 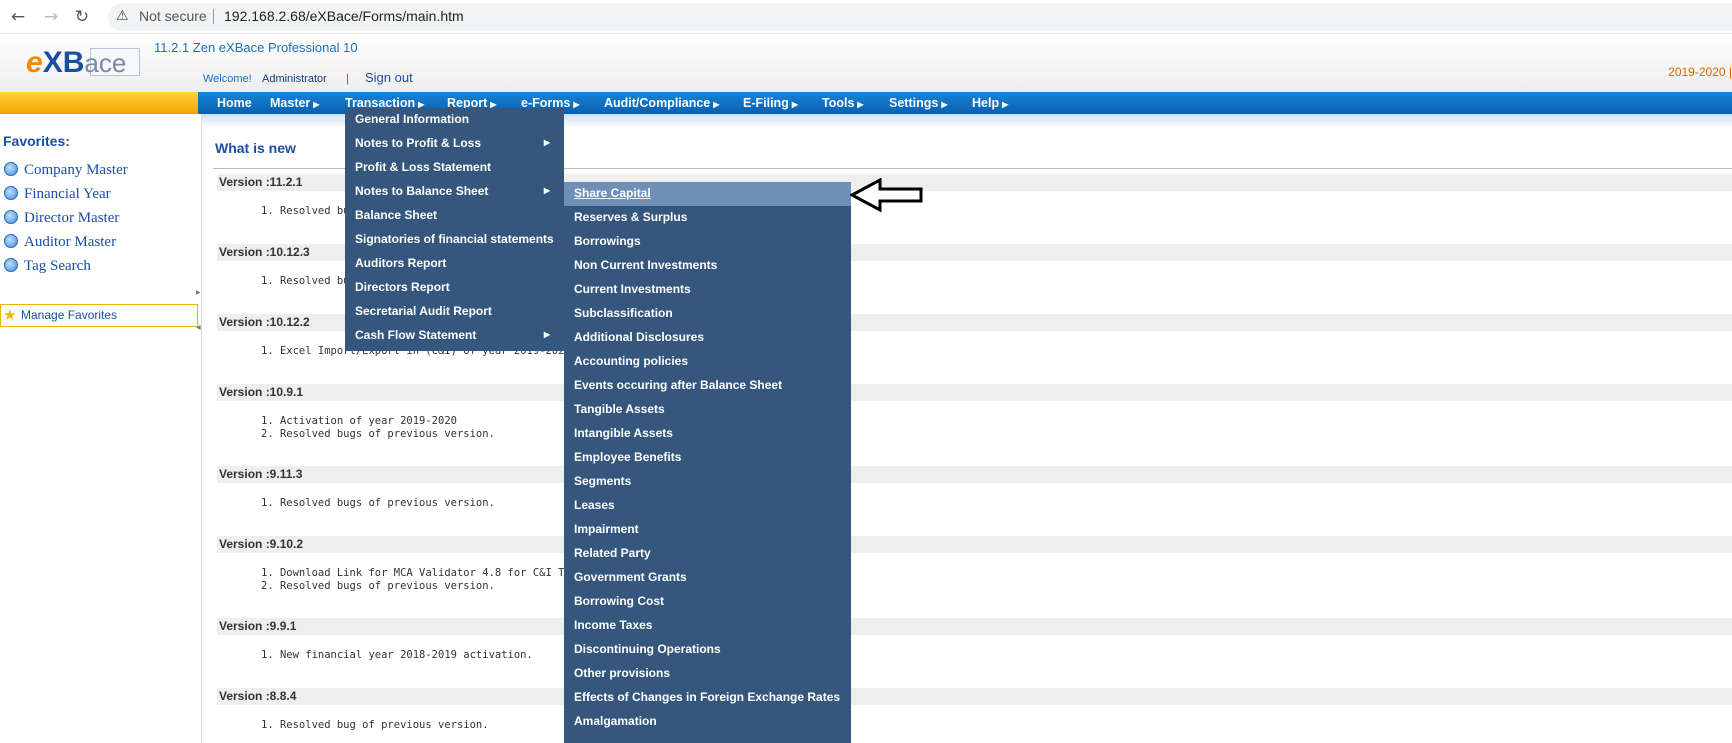 I want to click on menu-help: Help ▶, so click(x=990, y=103).